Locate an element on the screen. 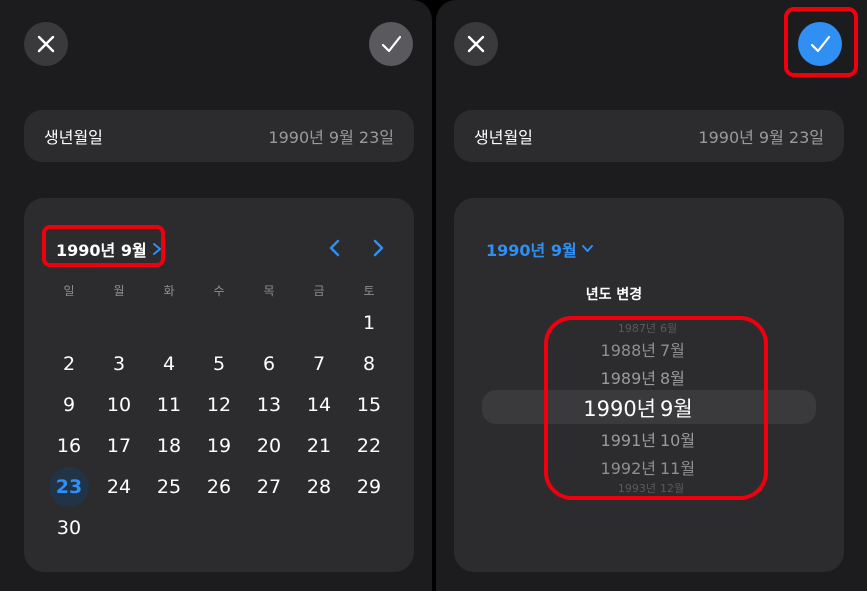  month-wheel: 6월 7월 8월 9월 10월 11월 12월 is located at coordinates (690, 408).